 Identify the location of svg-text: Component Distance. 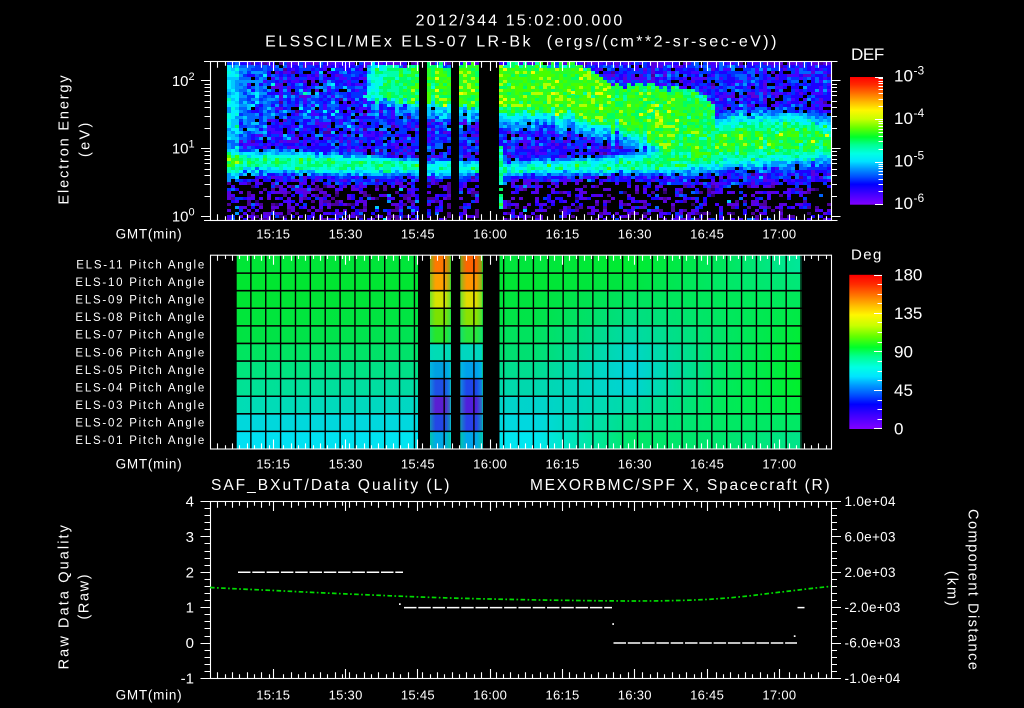
(973, 590).